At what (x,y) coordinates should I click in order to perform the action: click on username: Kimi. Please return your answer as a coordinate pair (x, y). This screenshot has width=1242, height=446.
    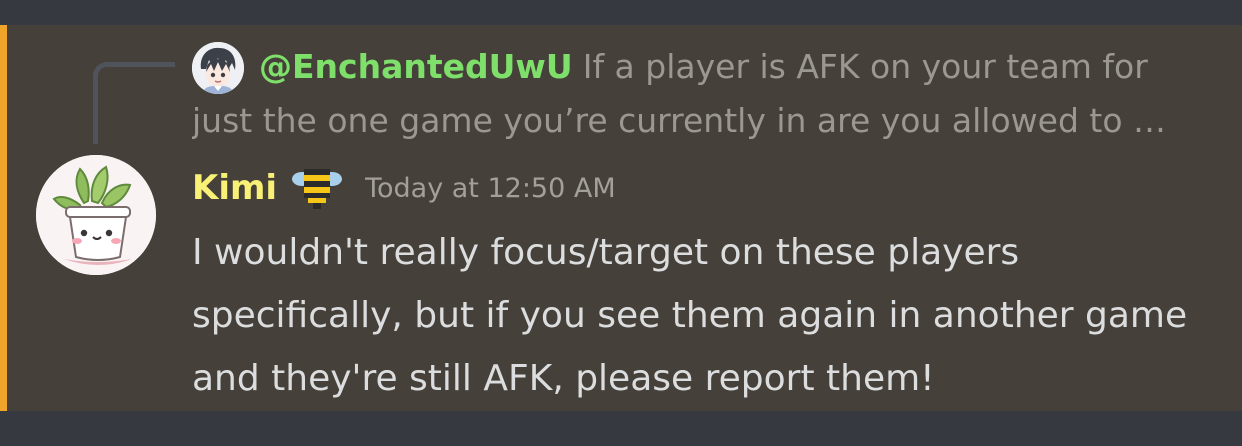
    Looking at the image, I should click on (234, 188).